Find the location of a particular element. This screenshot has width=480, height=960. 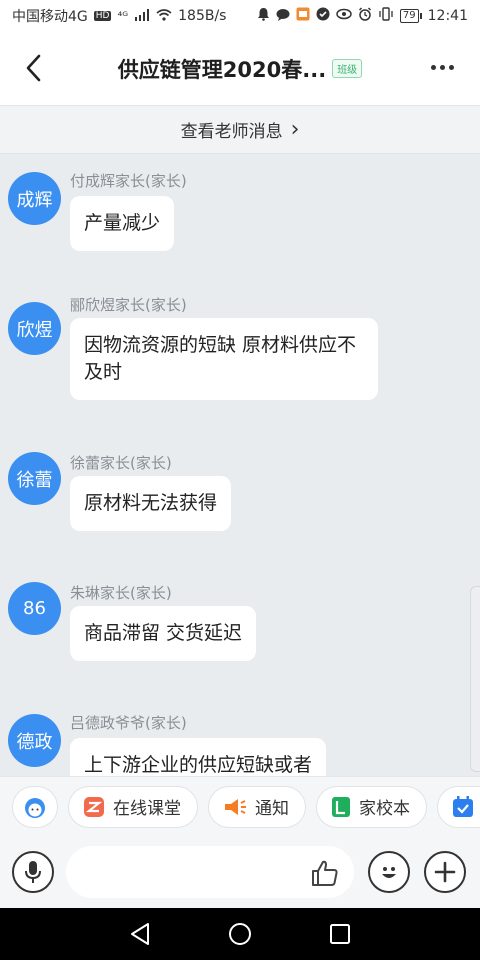

back-button is located at coordinates (33, 68).